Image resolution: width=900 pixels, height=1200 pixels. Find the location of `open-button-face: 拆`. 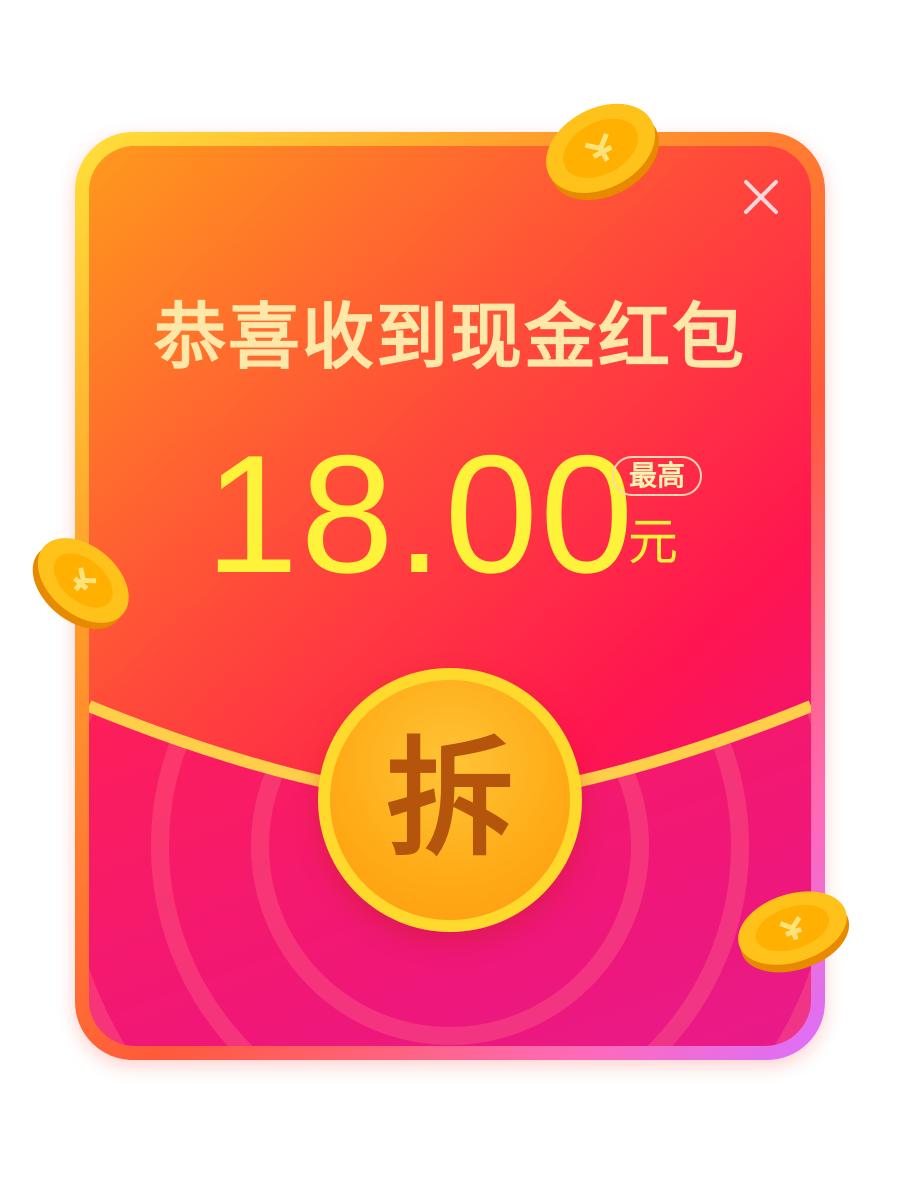

open-button-face: 拆 is located at coordinates (450, 800).